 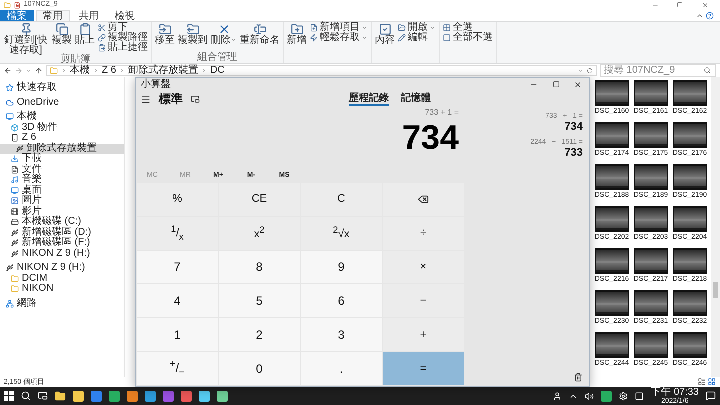 What do you see at coordinates (177, 233) in the screenshot?
I see `function-key: $^{1}$/$_{x}$` at bounding box center [177, 233].